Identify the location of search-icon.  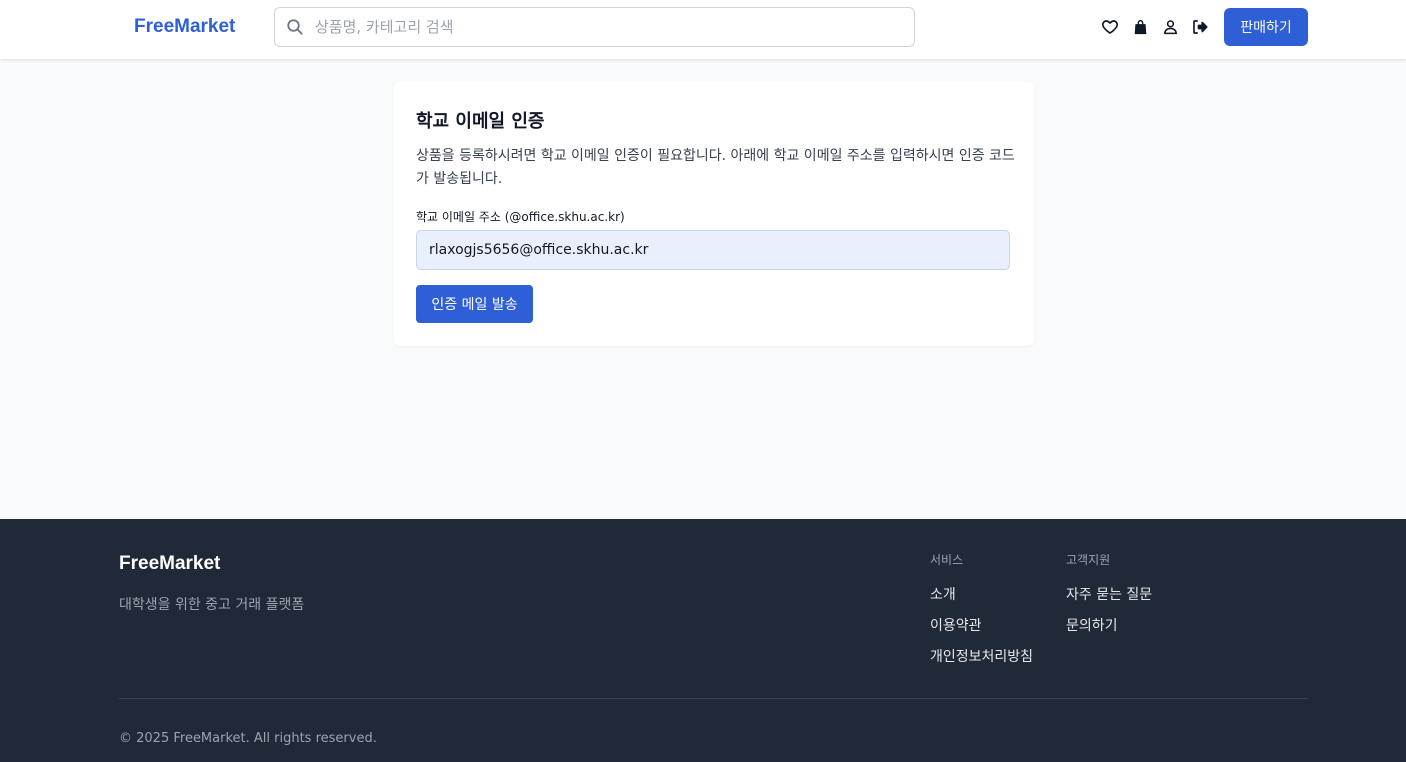
(295, 27).